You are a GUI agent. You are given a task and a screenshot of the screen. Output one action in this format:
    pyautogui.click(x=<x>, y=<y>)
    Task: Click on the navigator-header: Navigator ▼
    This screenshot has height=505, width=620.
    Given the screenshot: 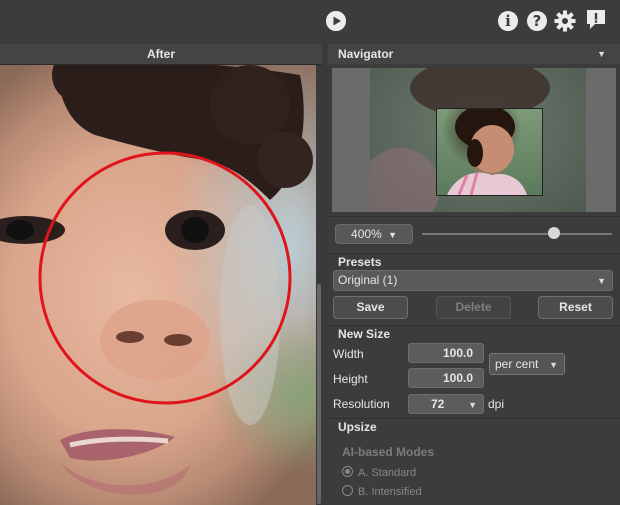 What is the action you would take?
    pyautogui.click(x=474, y=54)
    